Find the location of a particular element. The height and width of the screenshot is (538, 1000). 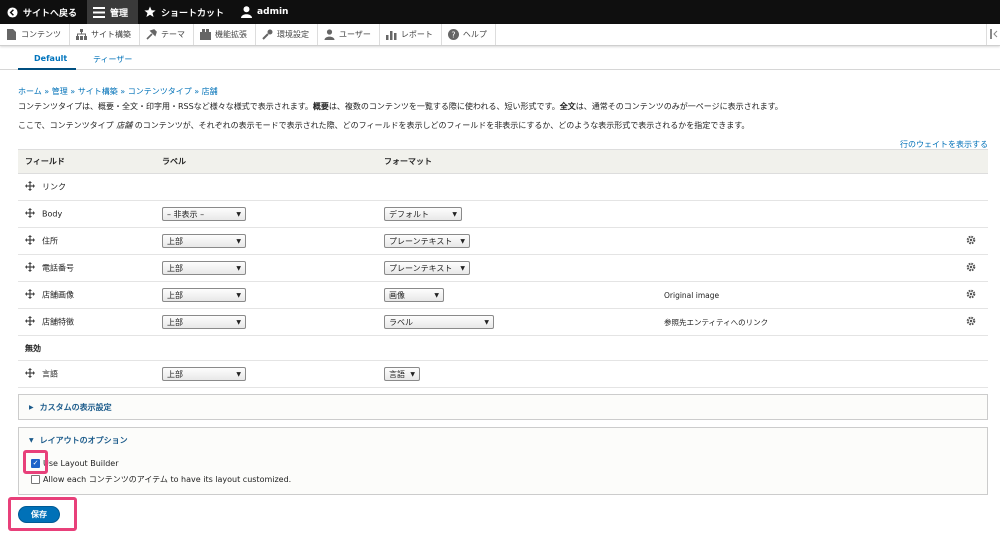

formatter-summary: Original image is located at coordinates (692, 295).